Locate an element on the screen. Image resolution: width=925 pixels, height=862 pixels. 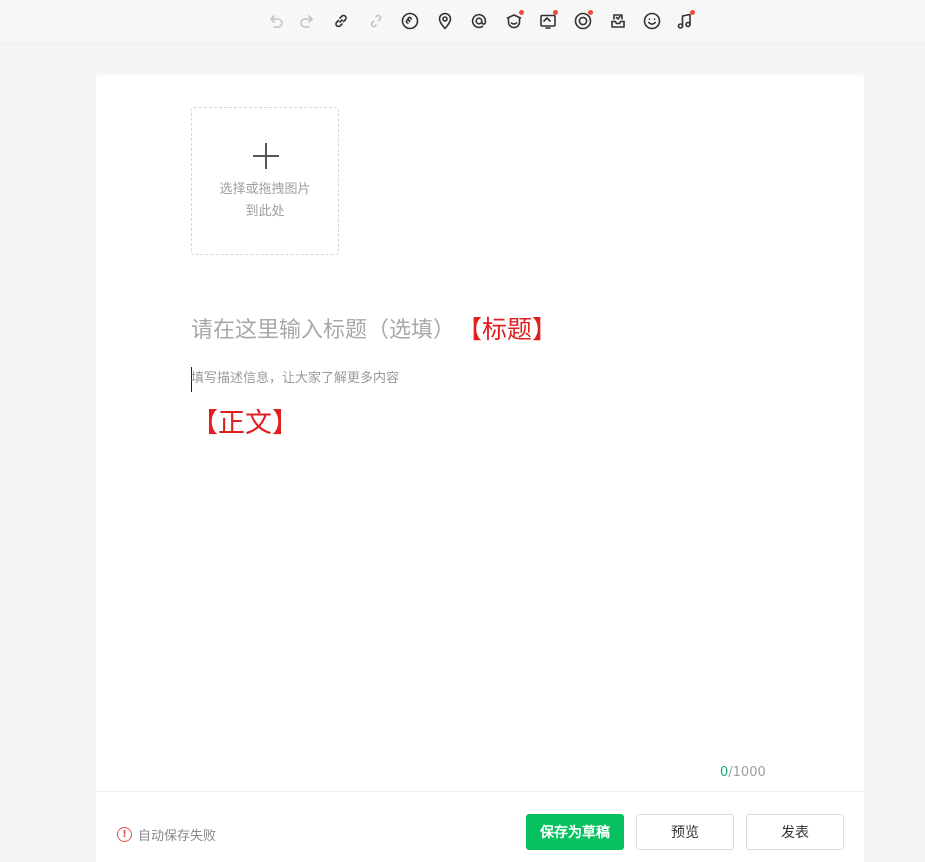
uploader-hint-line1: 选择或拖拽图片 is located at coordinates (265, 189).